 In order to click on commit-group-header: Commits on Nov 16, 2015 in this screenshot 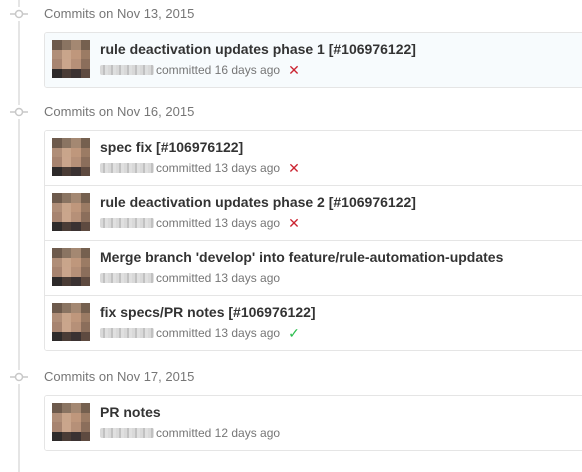, I will do `click(291, 113)`.